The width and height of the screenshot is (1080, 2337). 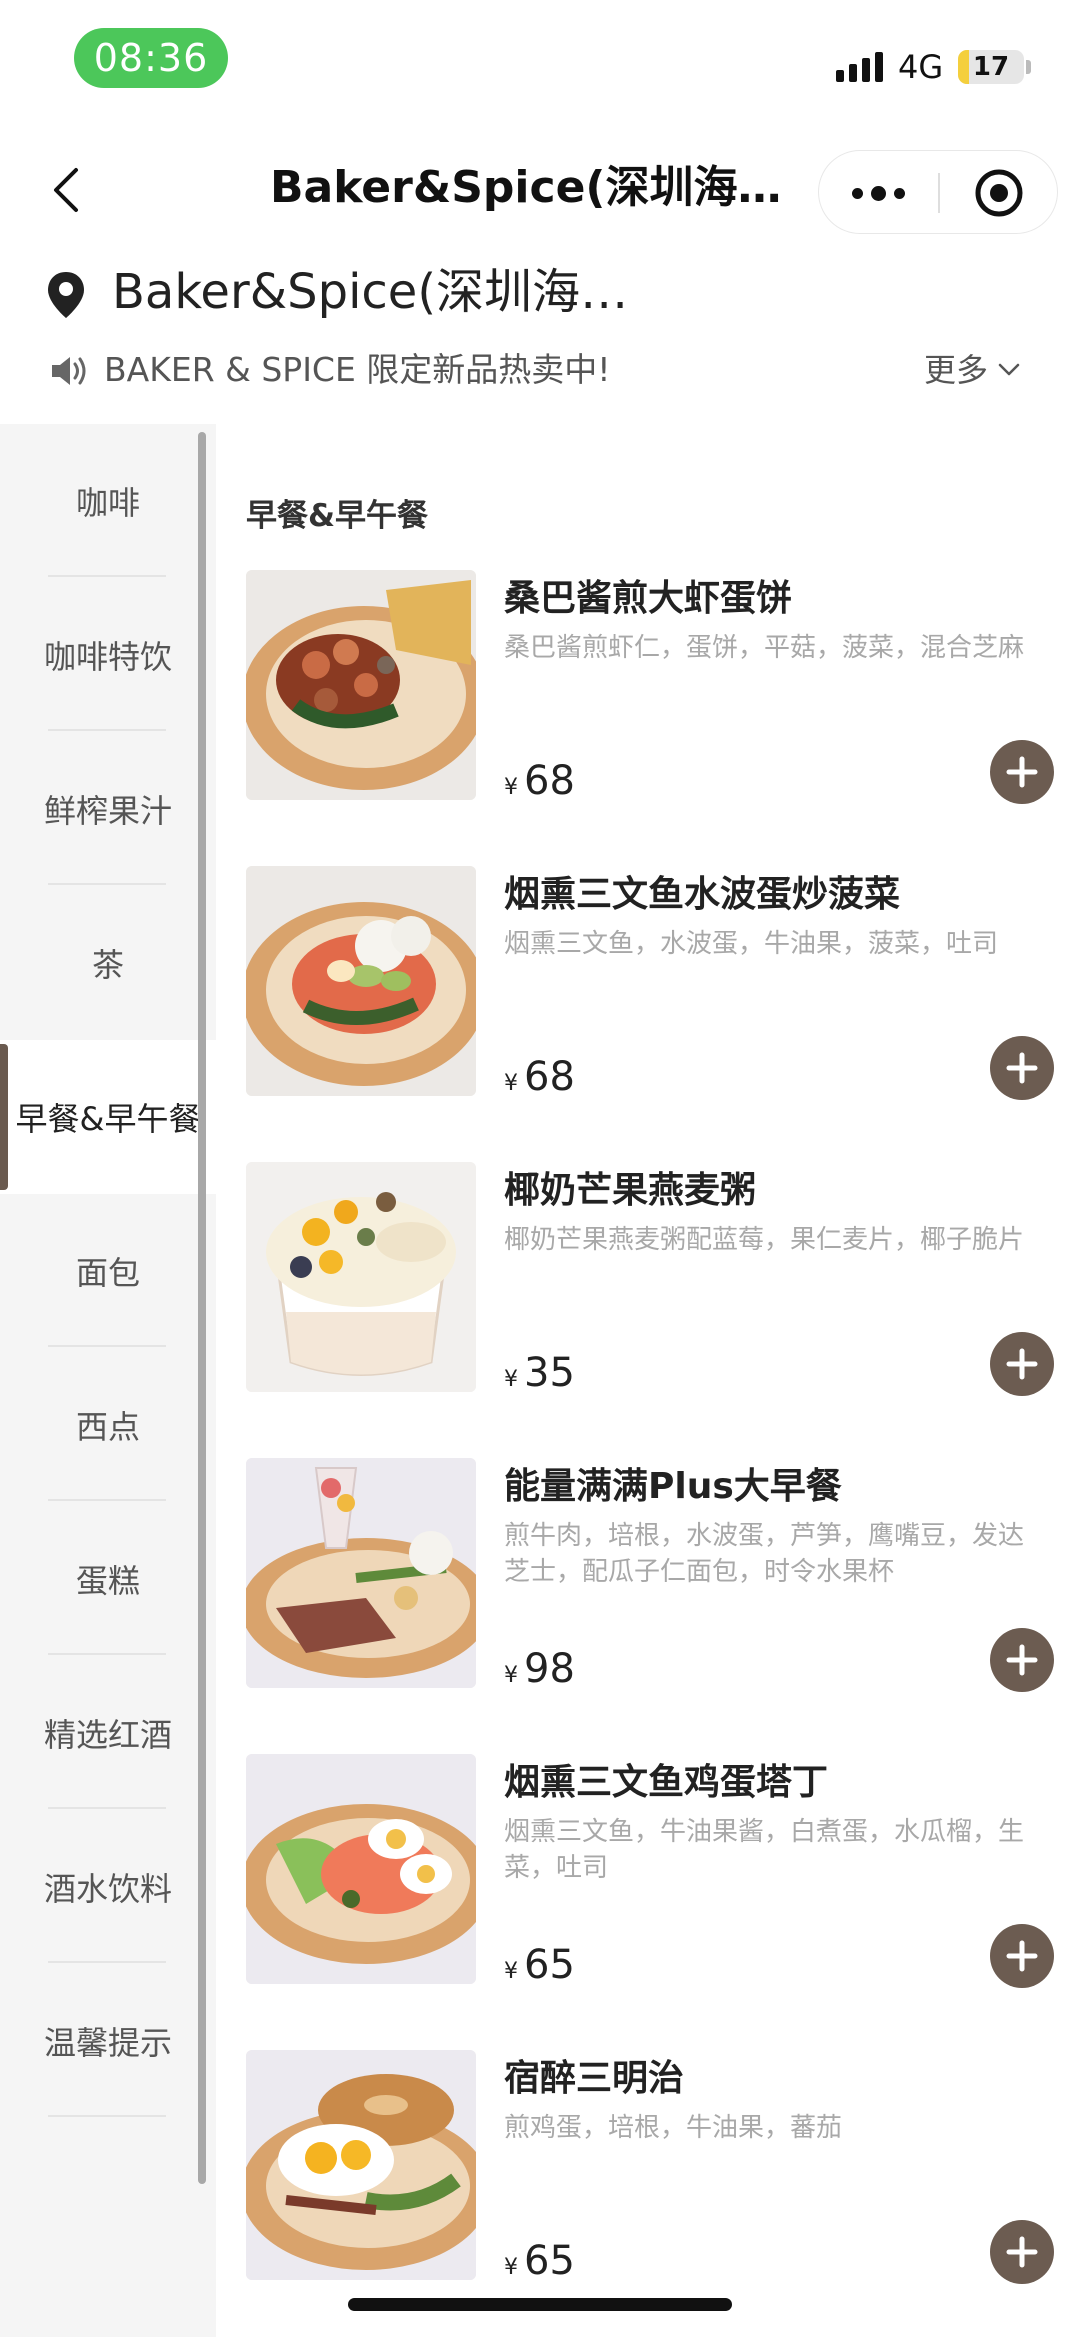 What do you see at coordinates (357, 369) in the screenshot?
I see `announcement-text: BAKER & SPICE 限定新品热卖中!` at bounding box center [357, 369].